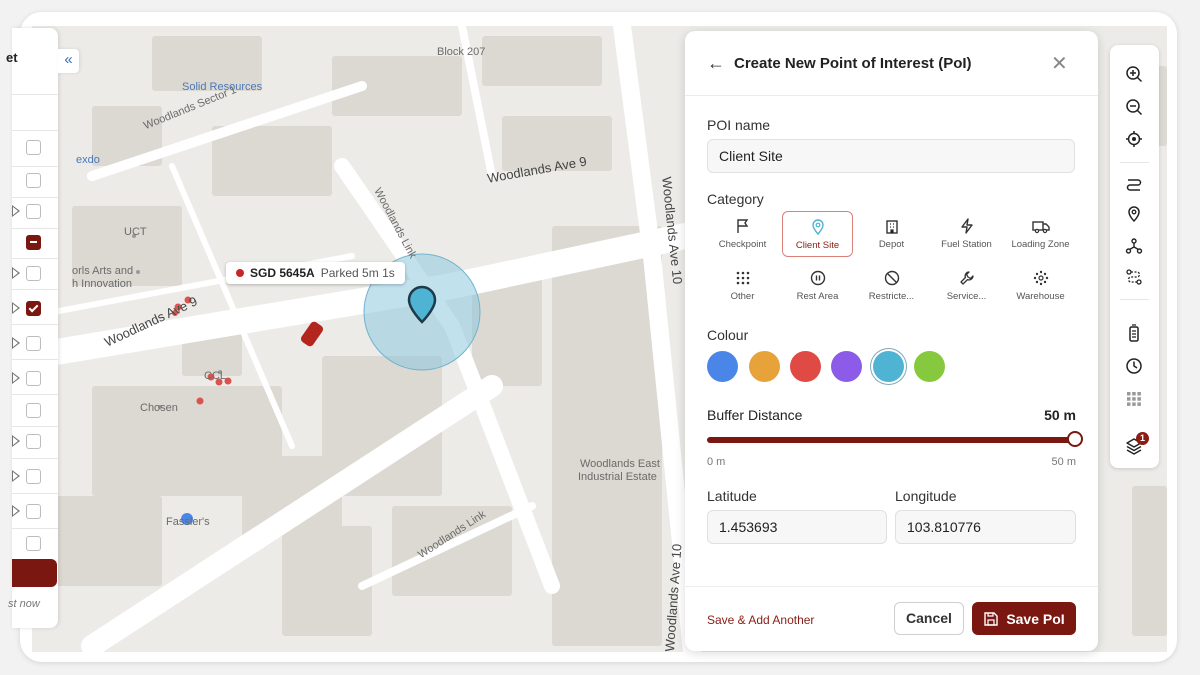  I want to click on vehicle-status: Parked 5m 1s, so click(357, 273).